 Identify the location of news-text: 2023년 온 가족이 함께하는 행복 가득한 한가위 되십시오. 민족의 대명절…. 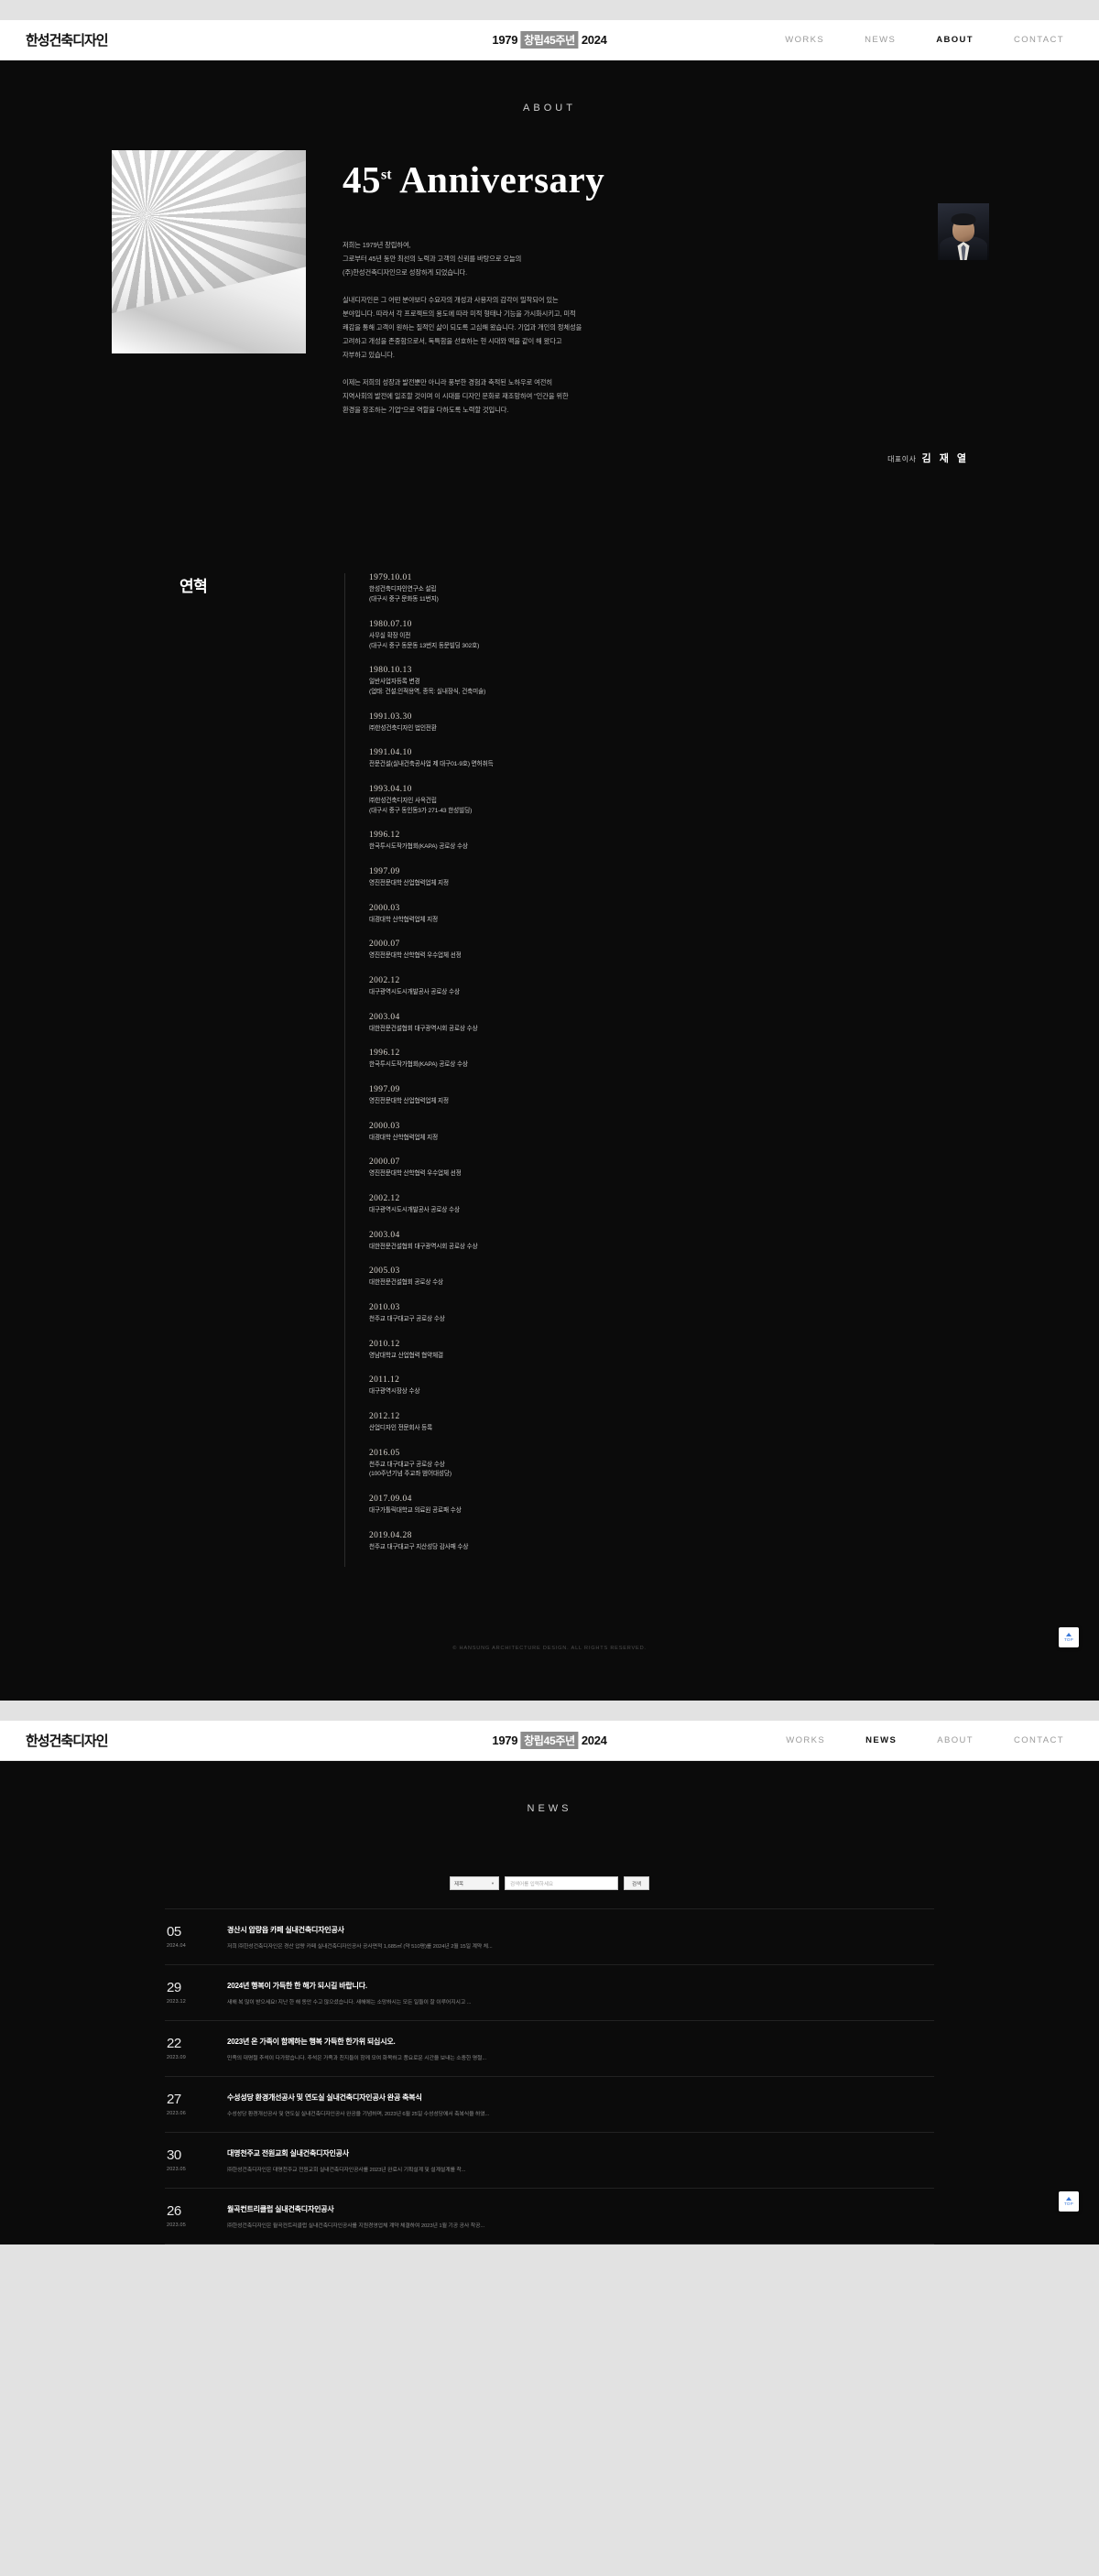
(356, 2049).